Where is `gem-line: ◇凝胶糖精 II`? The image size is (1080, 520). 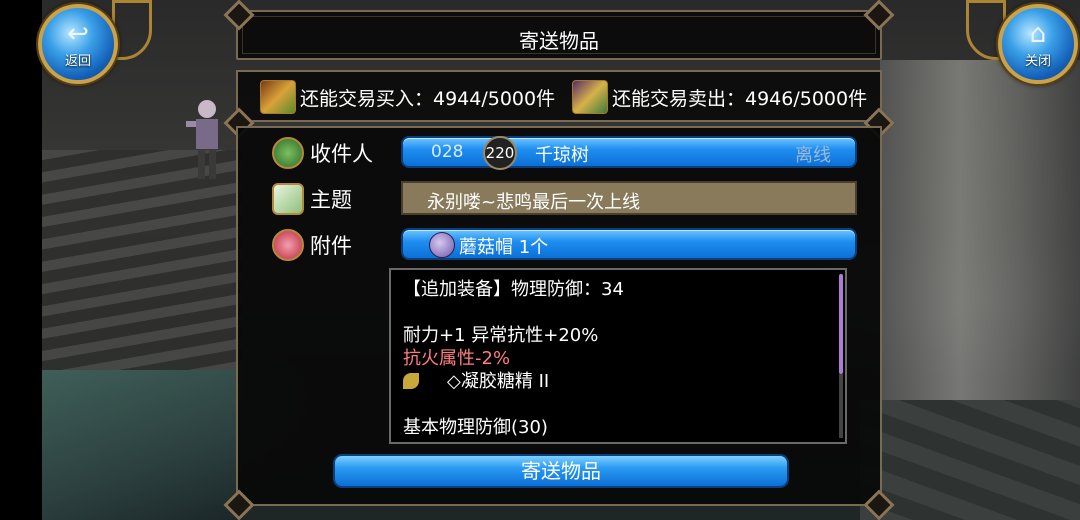 gem-line: ◇凝胶糖精 II is located at coordinates (616, 381).